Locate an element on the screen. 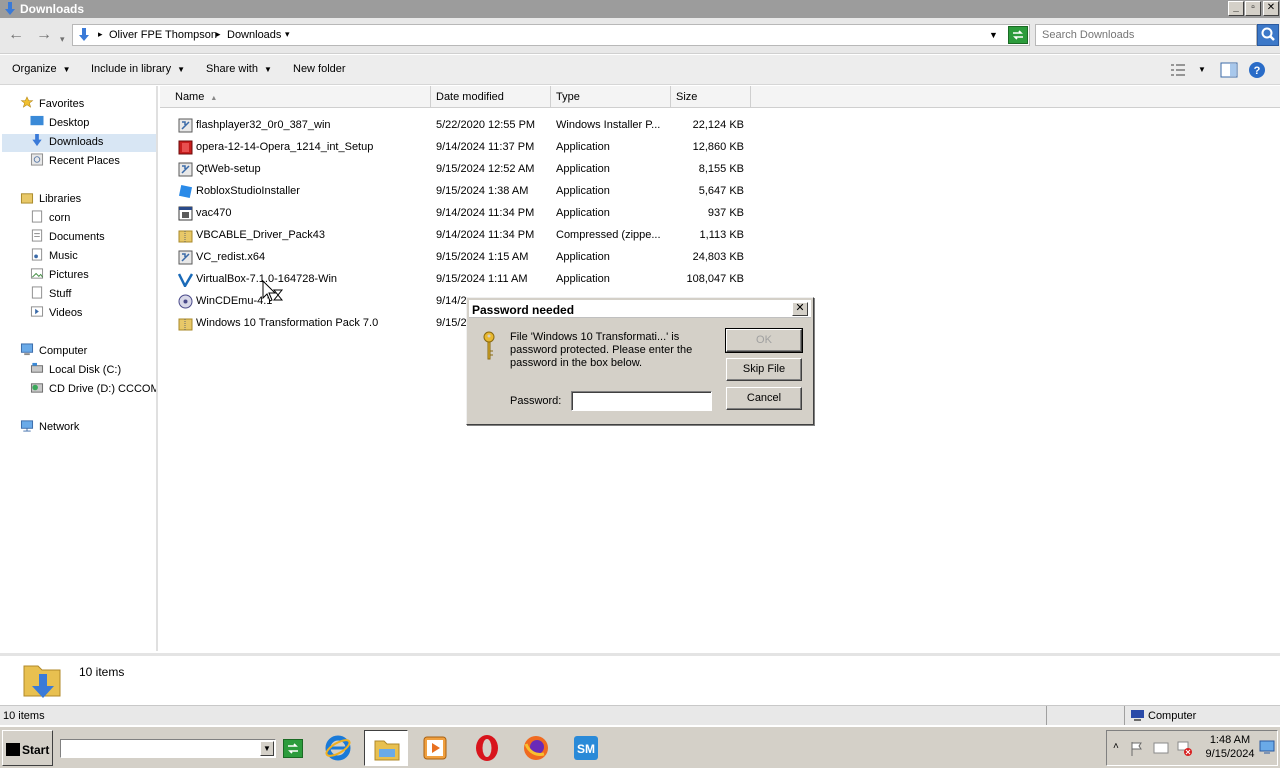 This screenshot has width=1280, height=768. go-icon is located at coordinates (293, 748).